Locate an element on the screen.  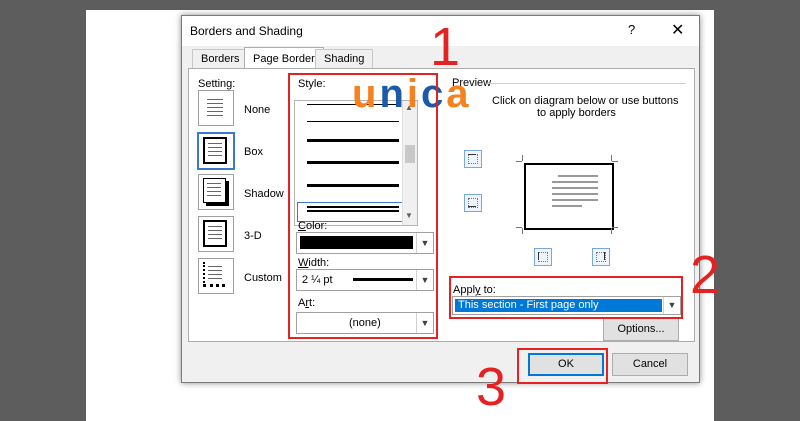
annotation-number-3: 3 is located at coordinates (491, 387).